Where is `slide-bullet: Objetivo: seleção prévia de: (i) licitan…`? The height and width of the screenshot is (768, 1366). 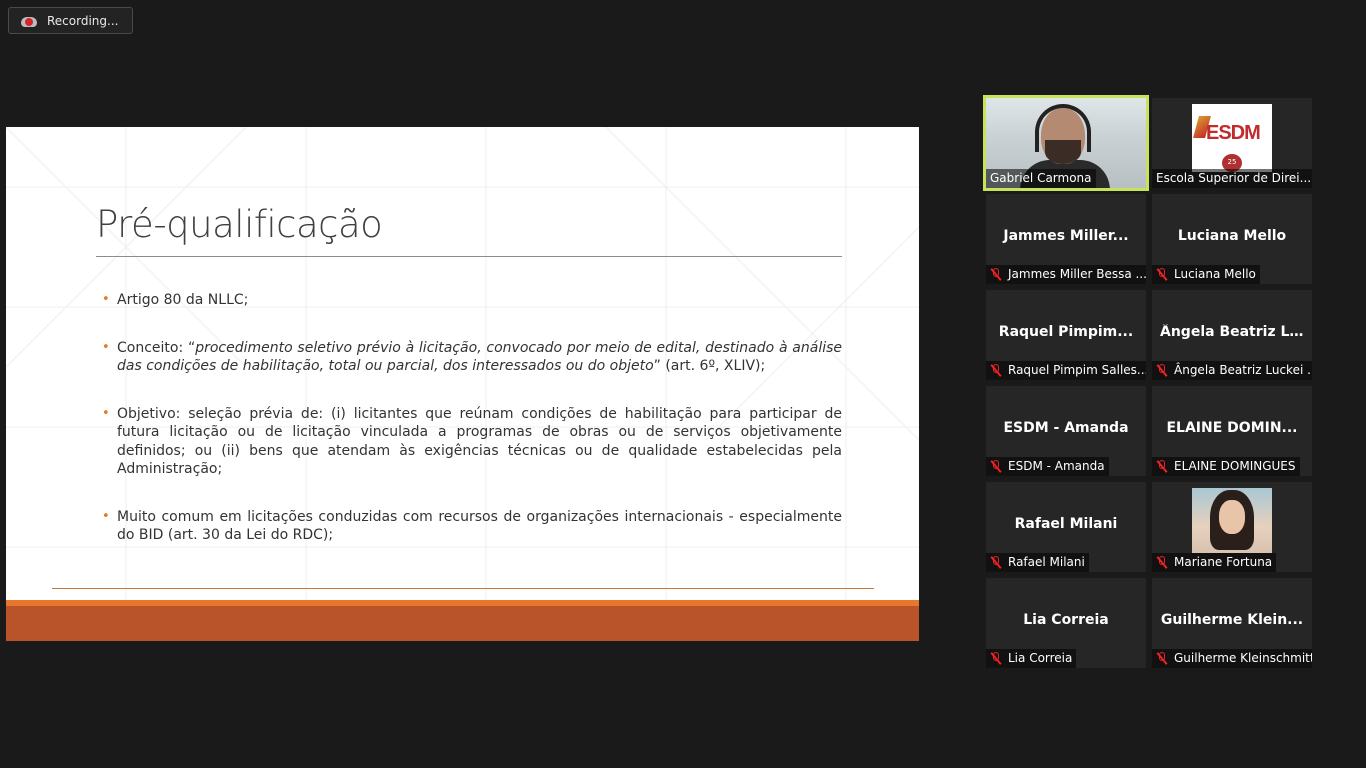
slide-bullet: Objetivo: seleção prévia de: (i) licitan… is located at coordinates (472, 442).